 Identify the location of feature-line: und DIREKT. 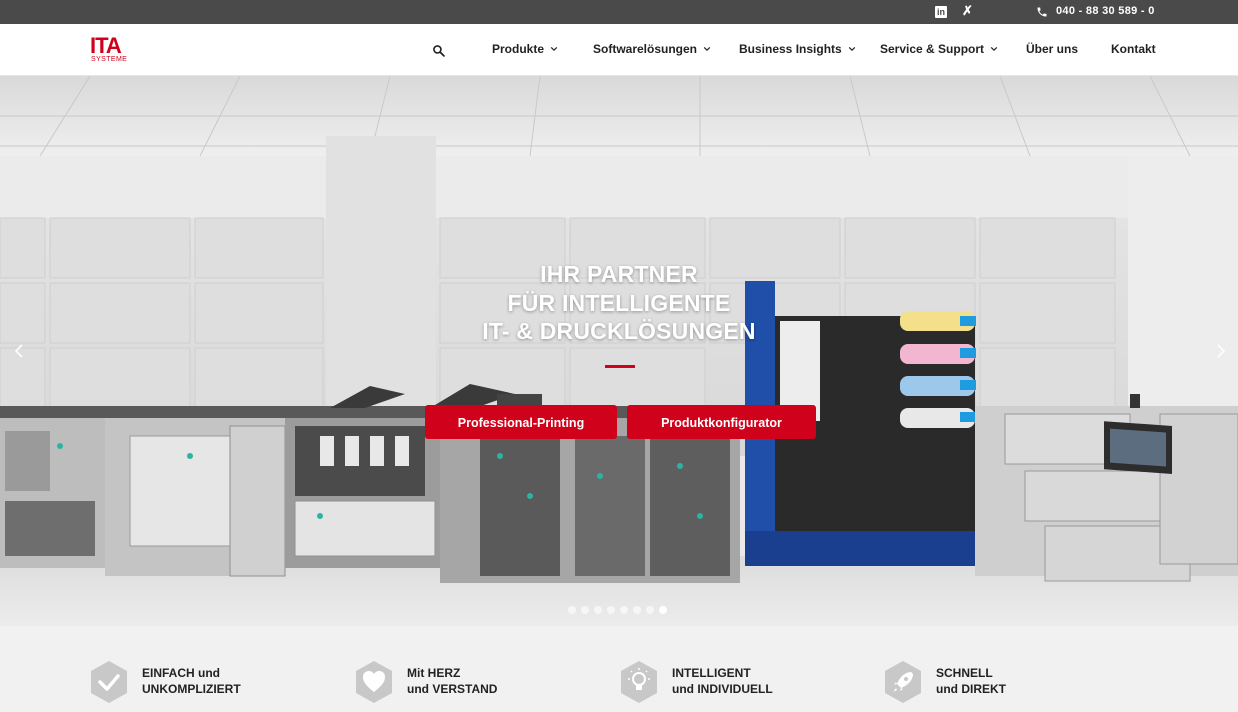
(971, 688).